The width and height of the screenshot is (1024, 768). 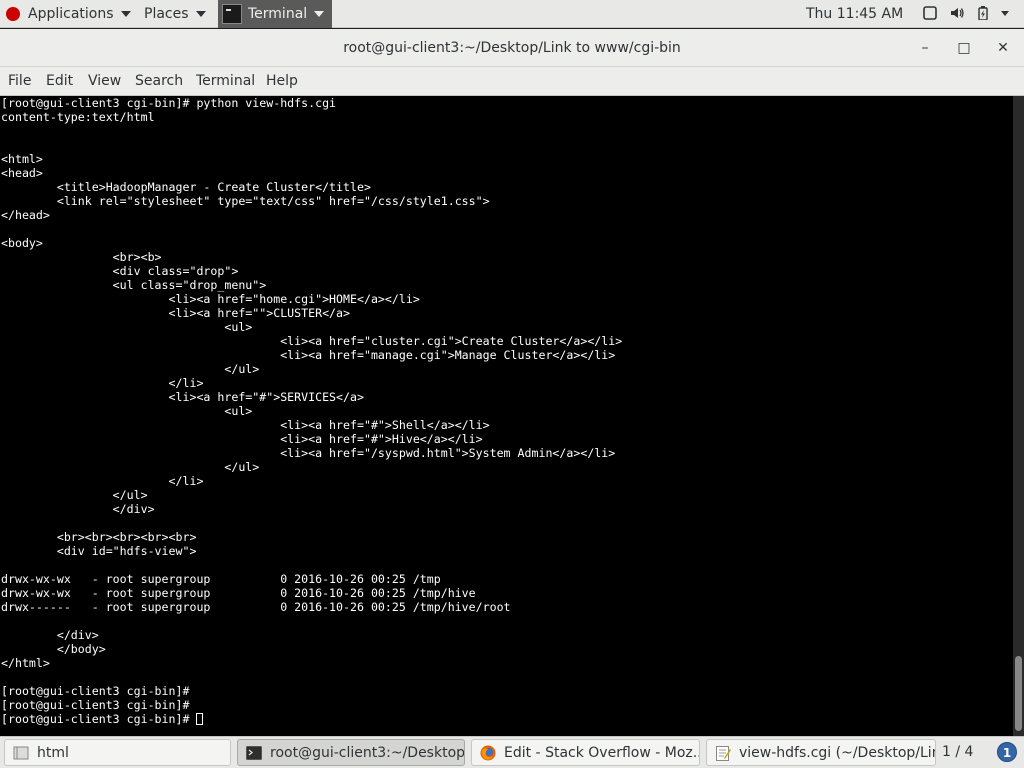 What do you see at coordinates (59, 81) in the screenshot?
I see `menu-edit: Edit` at bounding box center [59, 81].